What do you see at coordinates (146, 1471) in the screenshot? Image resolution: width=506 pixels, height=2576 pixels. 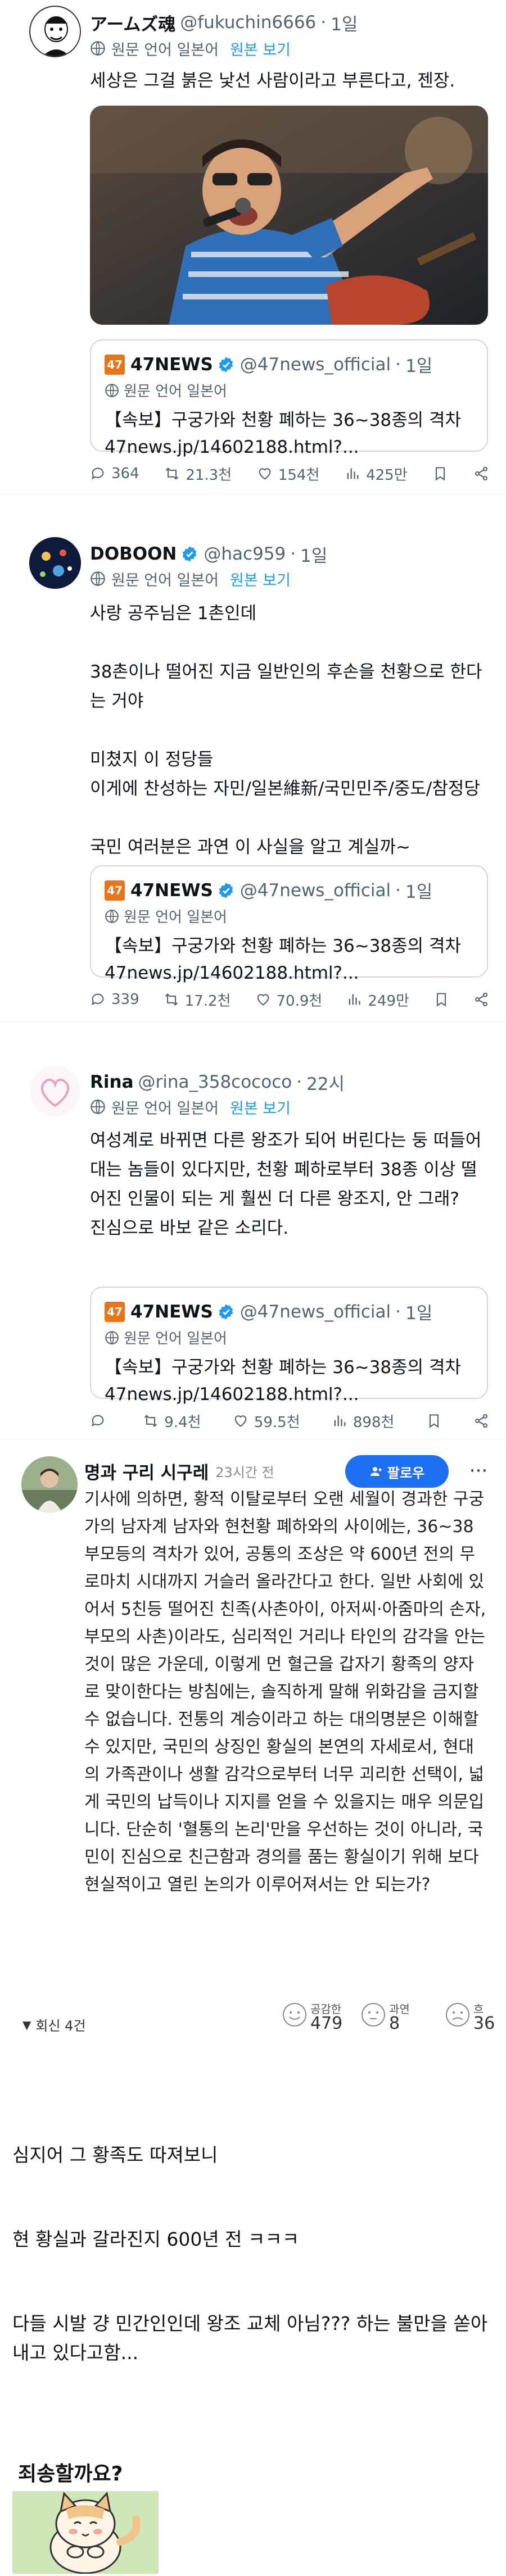 I see `commenter-name: 명과 구리 시구레` at bounding box center [146, 1471].